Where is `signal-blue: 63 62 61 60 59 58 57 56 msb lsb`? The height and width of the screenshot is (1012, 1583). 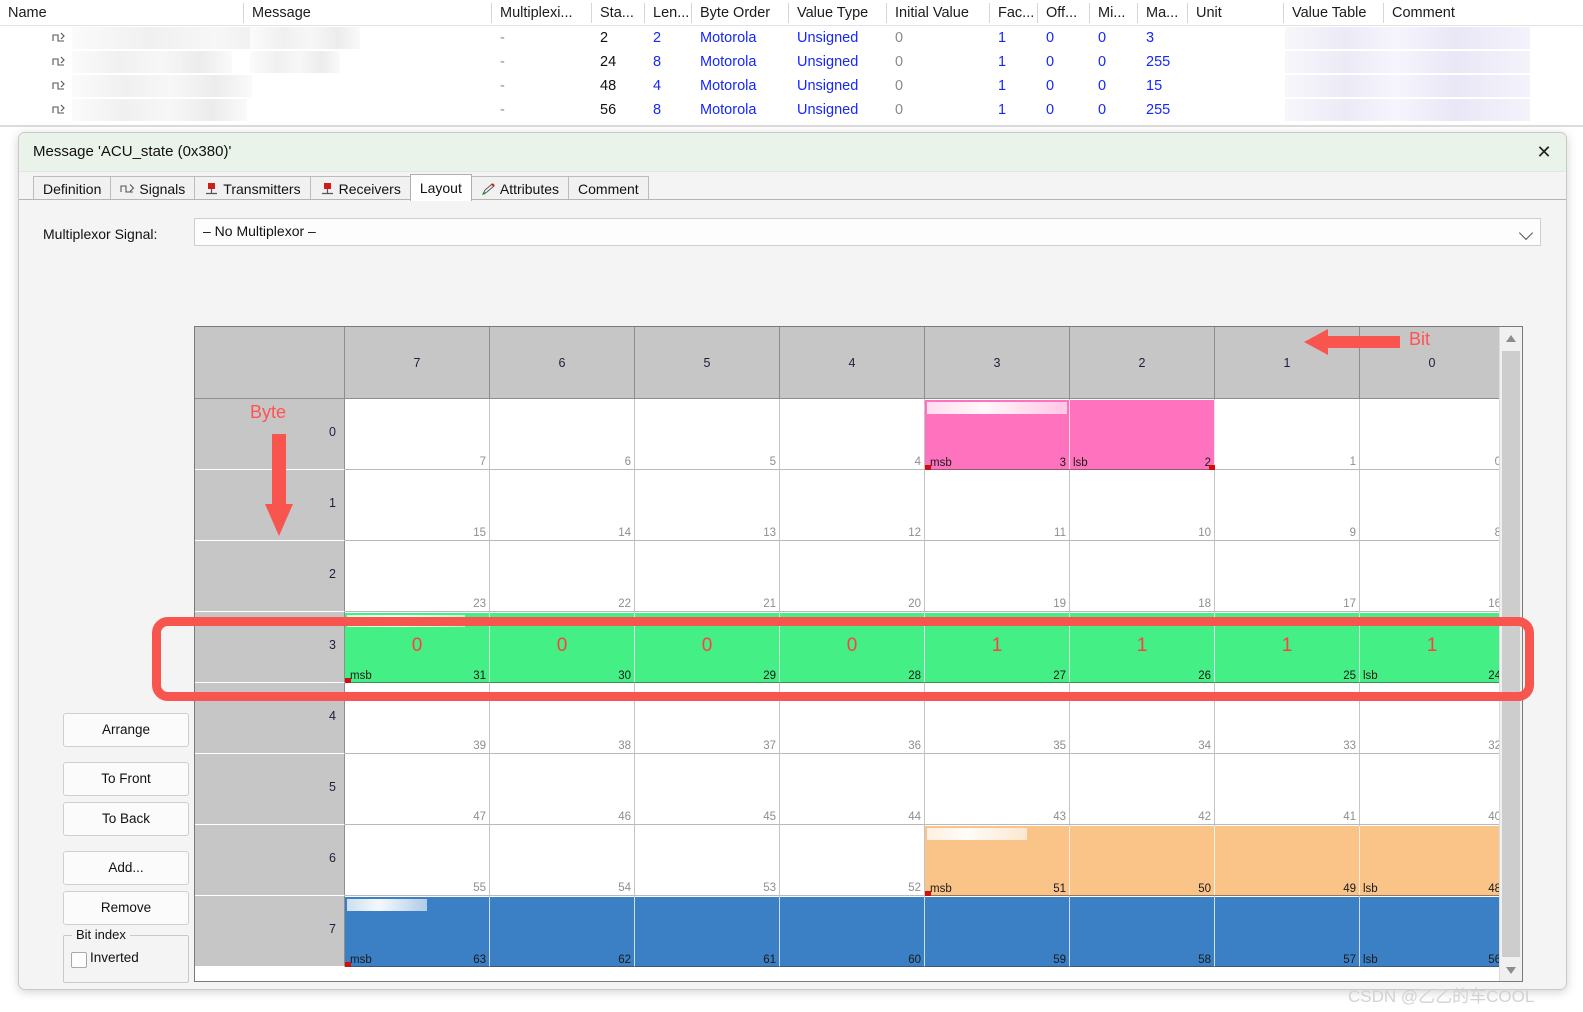 signal-blue: 63 62 61 60 59 58 57 56 msb lsb is located at coordinates (925, 932).